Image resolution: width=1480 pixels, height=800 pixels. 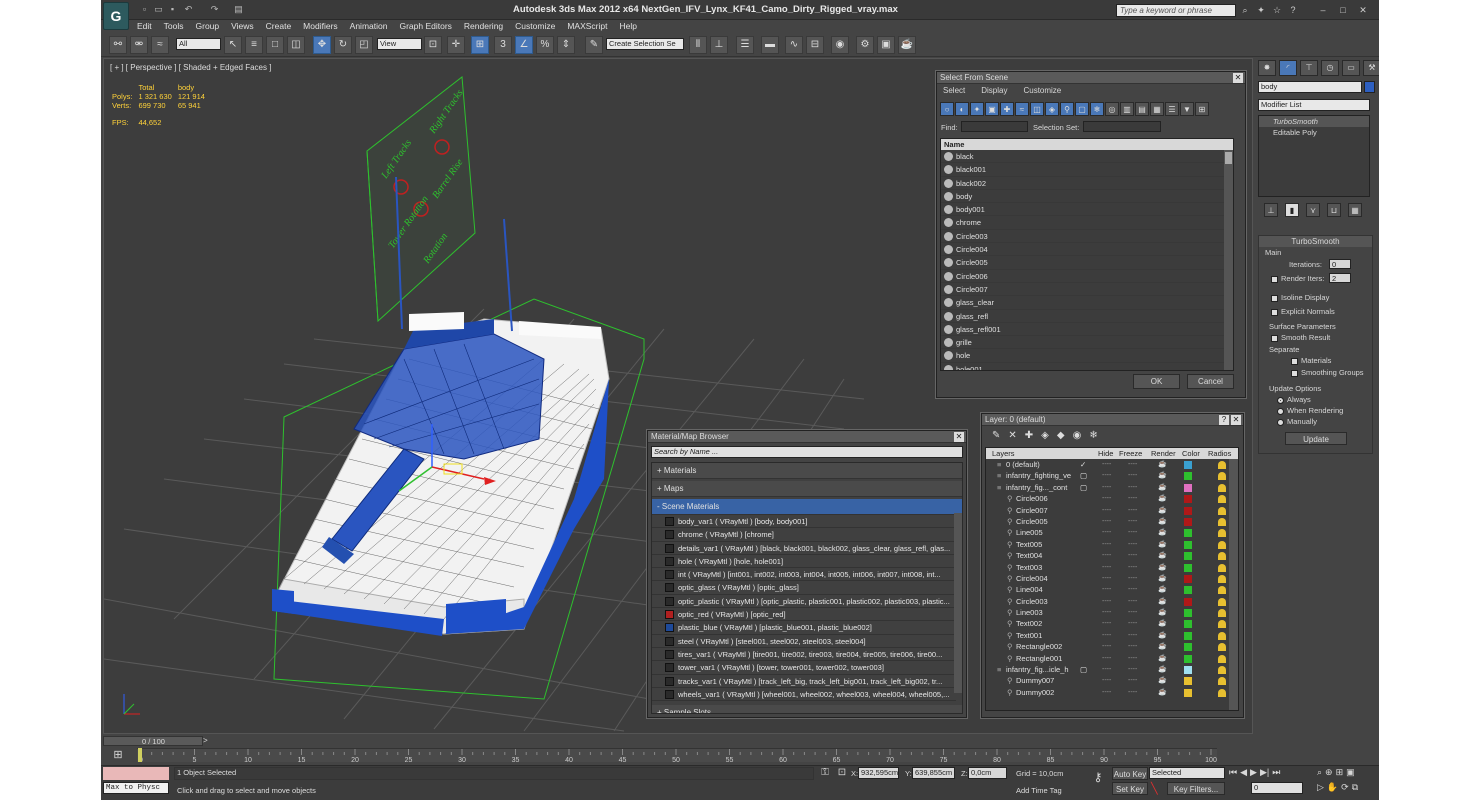 What do you see at coordinates (322, 45) in the screenshot?
I see `select-and-move-icon: ✥` at bounding box center [322, 45].